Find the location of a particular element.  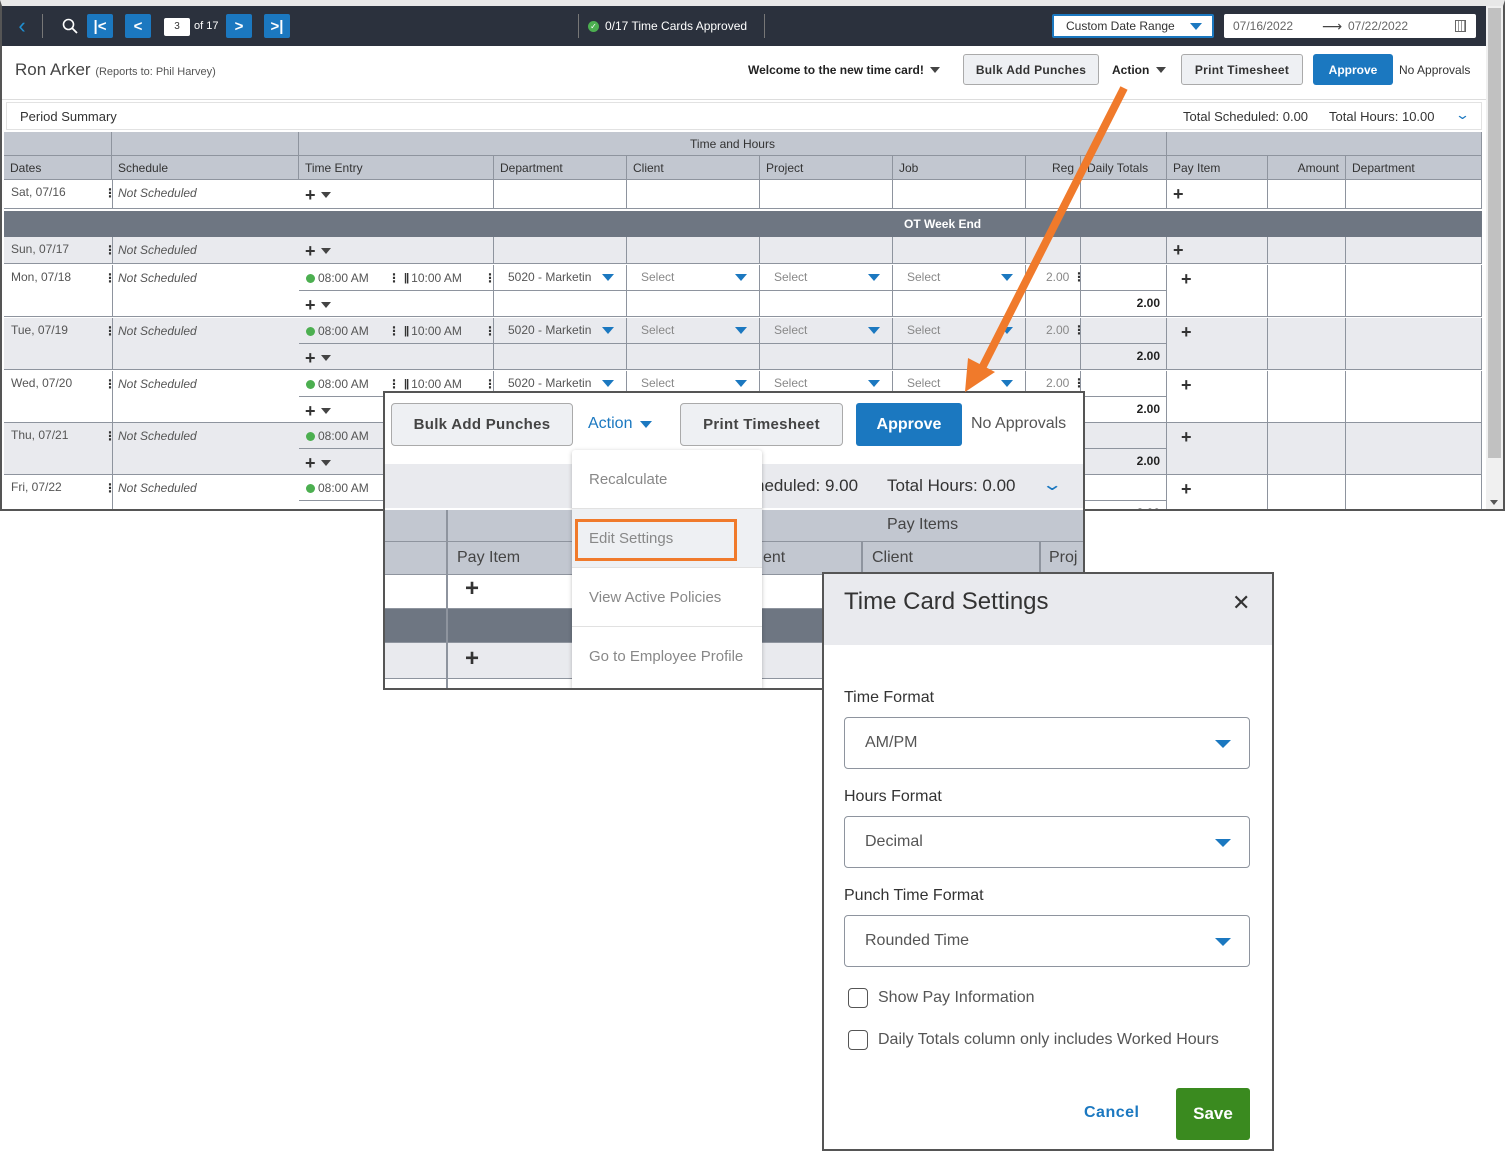

date-range-input: 07/16/2022 ⟶ 07/22/2022 is located at coordinates (1350, 26).